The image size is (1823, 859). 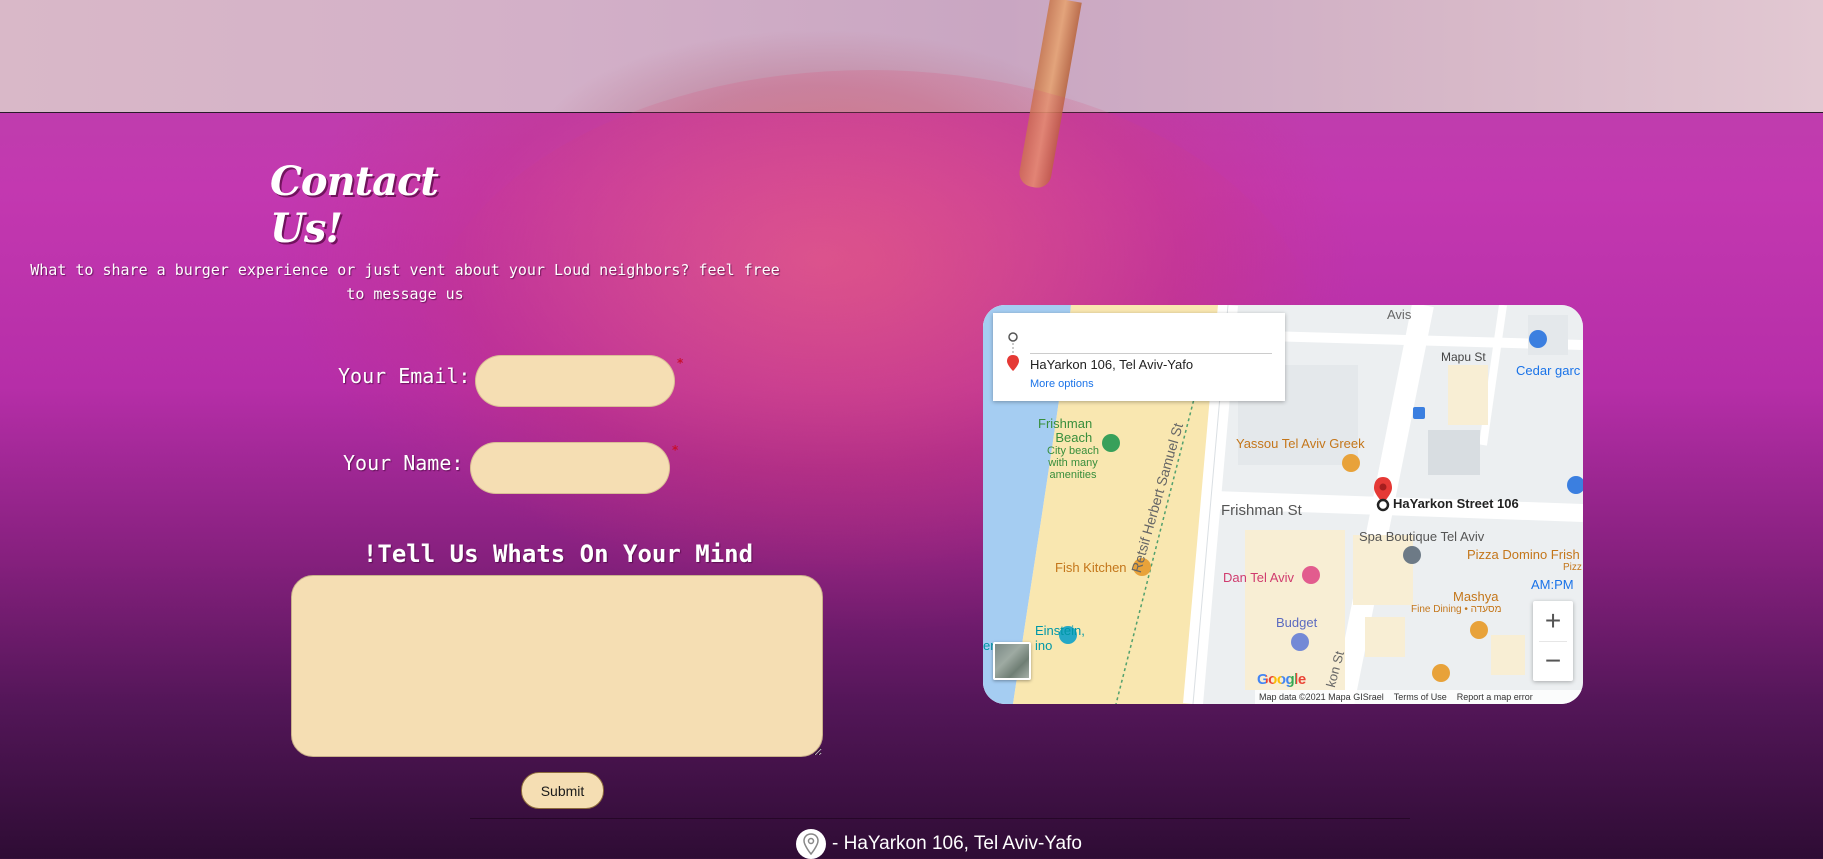 What do you see at coordinates (1463, 357) in the screenshot?
I see `map-label-mapu: Mapu St` at bounding box center [1463, 357].